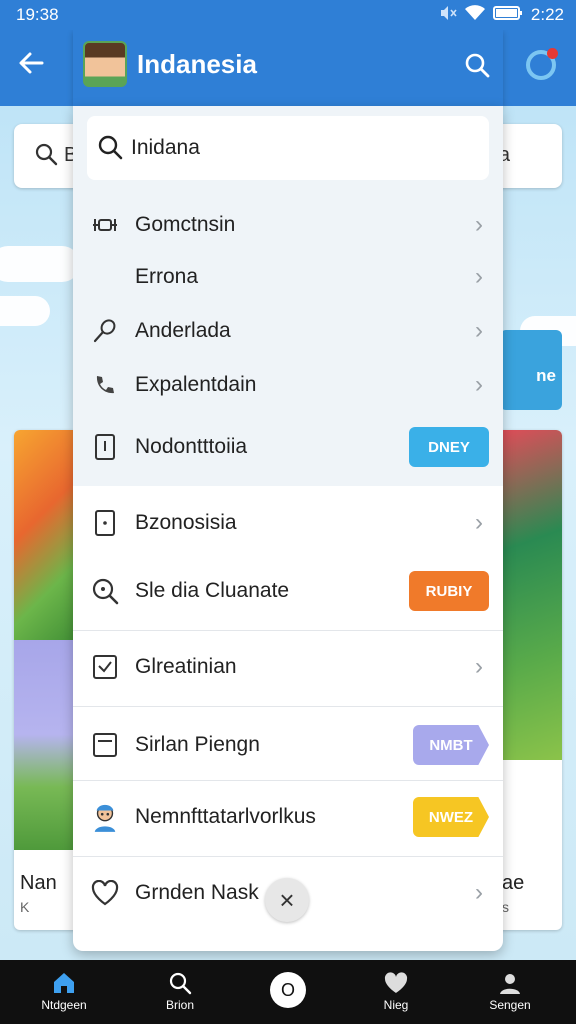  Describe the element at coordinates (105, 817) in the screenshot. I see `character-icon` at that location.